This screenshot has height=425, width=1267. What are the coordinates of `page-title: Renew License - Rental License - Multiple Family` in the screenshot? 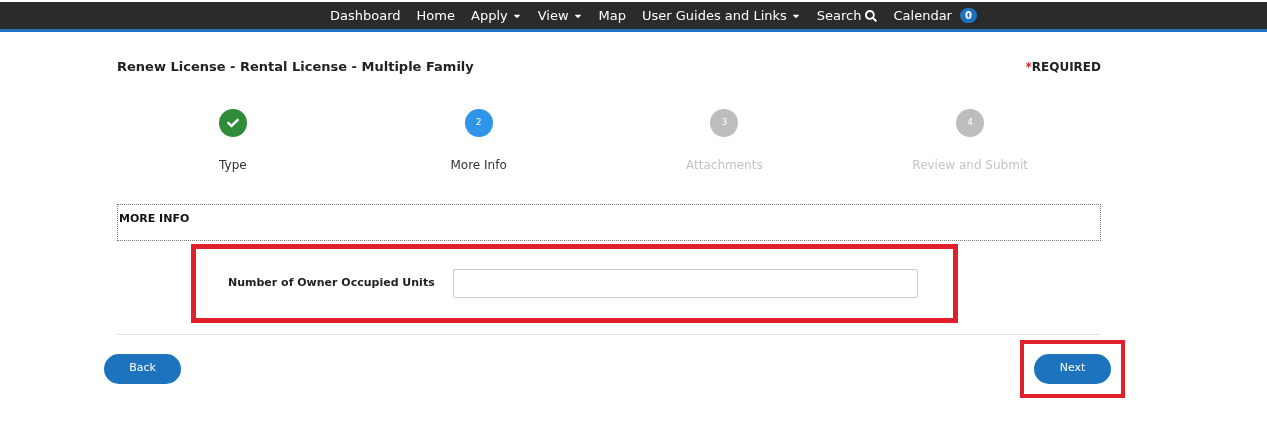 It's located at (295, 67).